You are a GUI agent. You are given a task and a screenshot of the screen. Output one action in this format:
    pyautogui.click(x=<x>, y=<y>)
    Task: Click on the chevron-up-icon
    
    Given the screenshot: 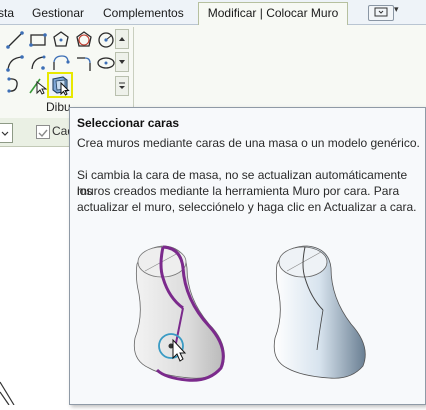 What is the action you would take?
    pyautogui.click(x=122, y=39)
    